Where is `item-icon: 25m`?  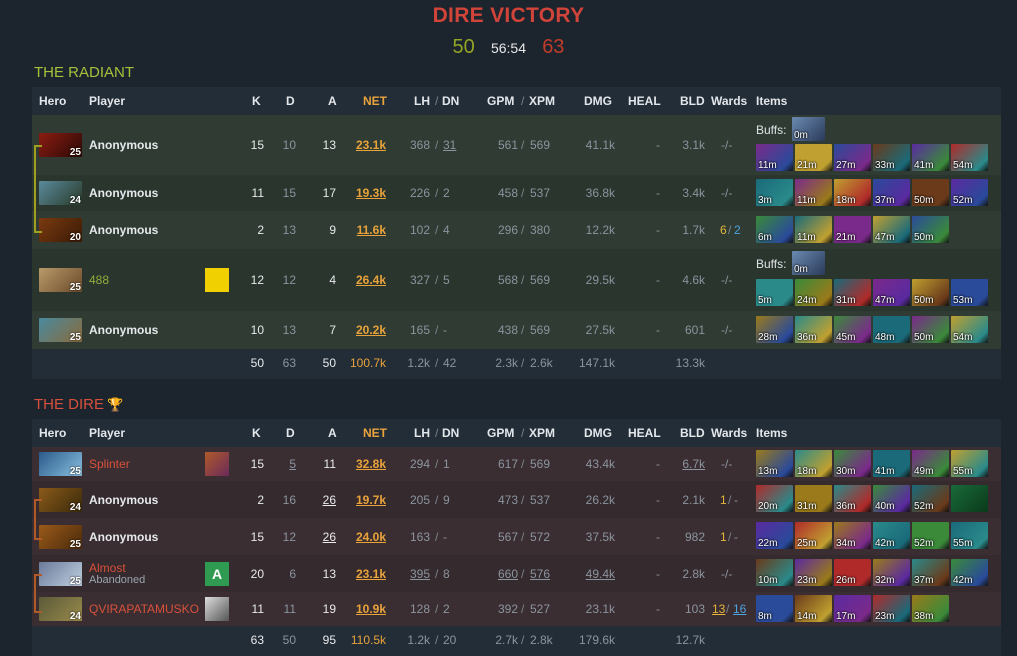 item-icon: 25m is located at coordinates (813, 535).